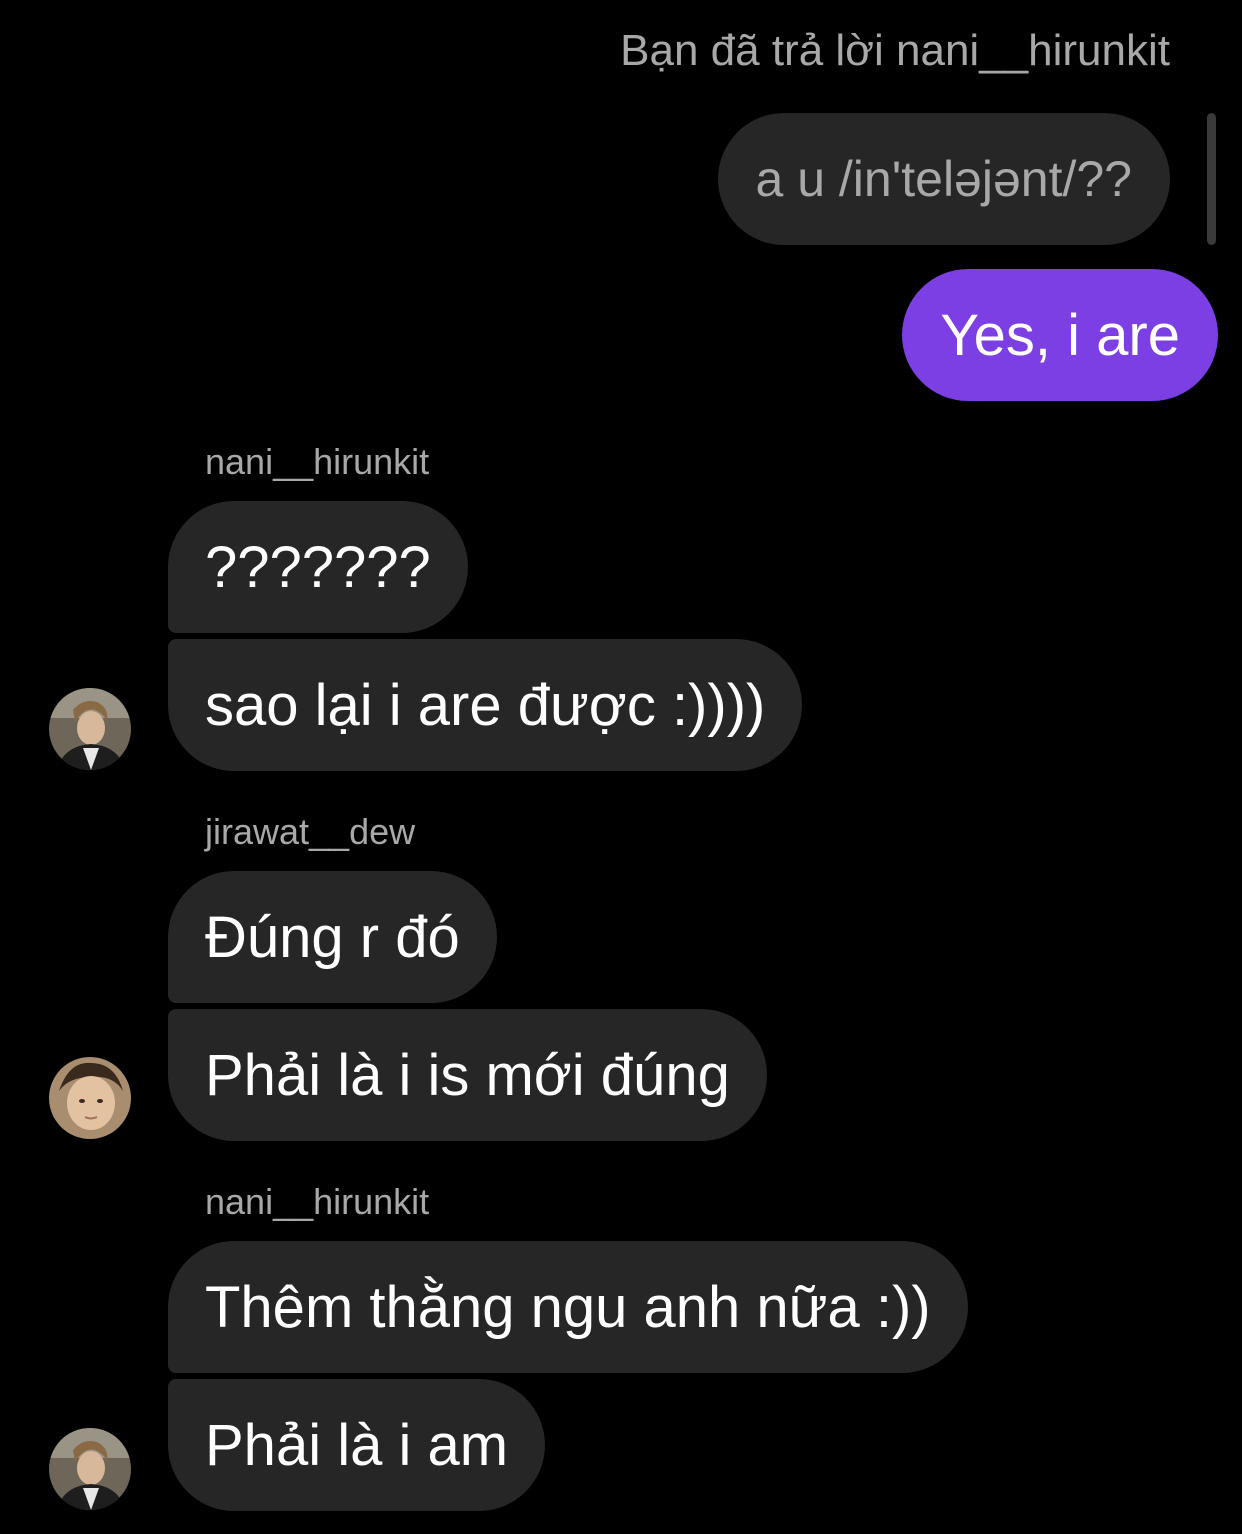 The image size is (1242, 1534). What do you see at coordinates (568, 1307) in the screenshot?
I see `incoming-message-bubble: Thêm thằng ngu anh nữa :))` at bounding box center [568, 1307].